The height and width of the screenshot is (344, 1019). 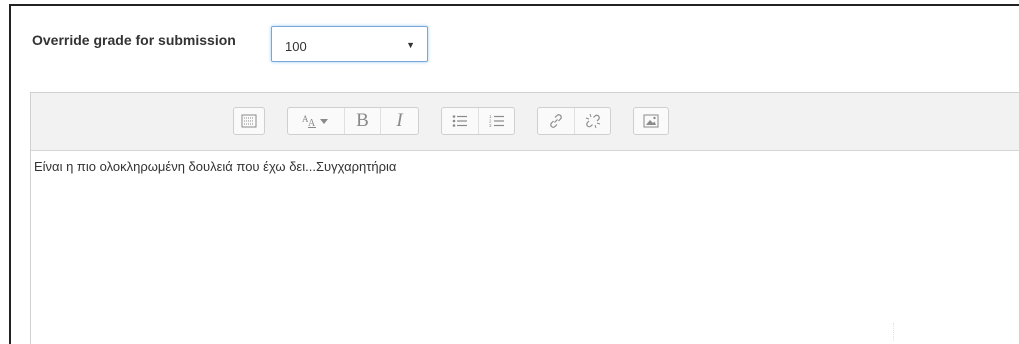 I want to click on italic-button: I, so click(x=399, y=121).